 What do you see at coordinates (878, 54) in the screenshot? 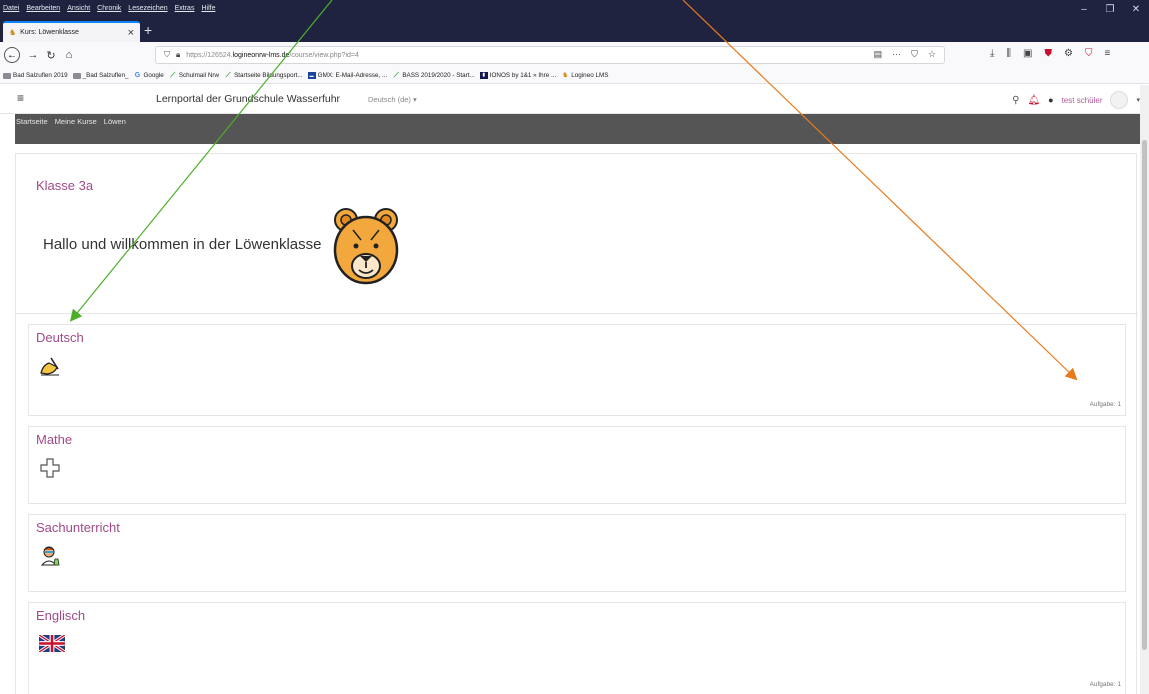
I see `reader-view-icon: ▤` at bounding box center [878, 54].